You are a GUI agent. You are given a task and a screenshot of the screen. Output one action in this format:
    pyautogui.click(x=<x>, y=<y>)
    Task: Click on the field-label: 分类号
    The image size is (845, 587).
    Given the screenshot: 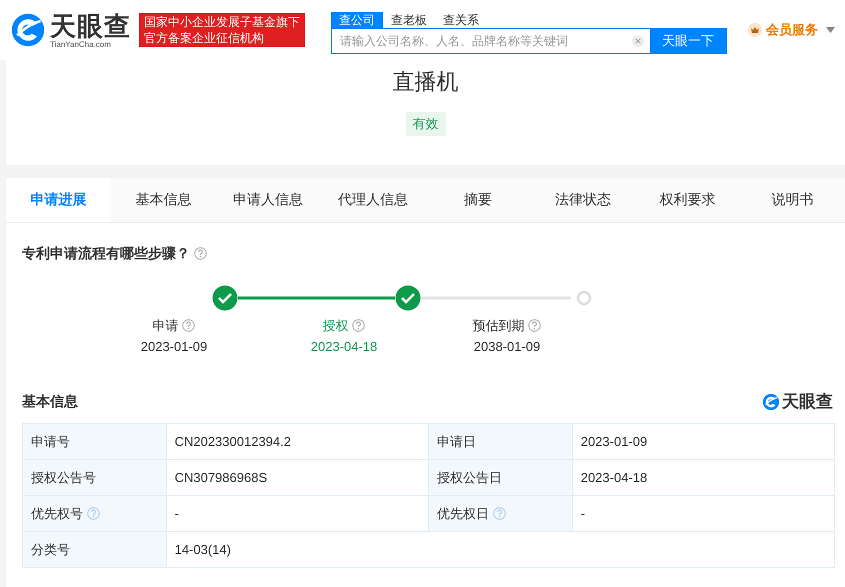 What is the action you would take?
    pyautogui.click(x=94, y=550)
    